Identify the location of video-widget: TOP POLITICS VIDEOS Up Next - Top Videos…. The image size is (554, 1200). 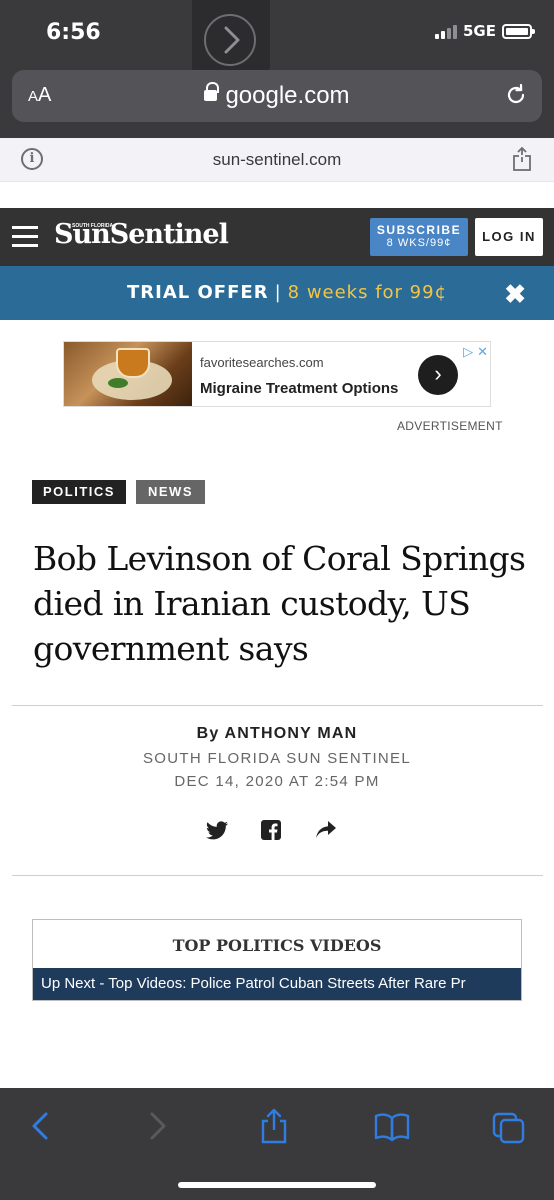
(277, 960).